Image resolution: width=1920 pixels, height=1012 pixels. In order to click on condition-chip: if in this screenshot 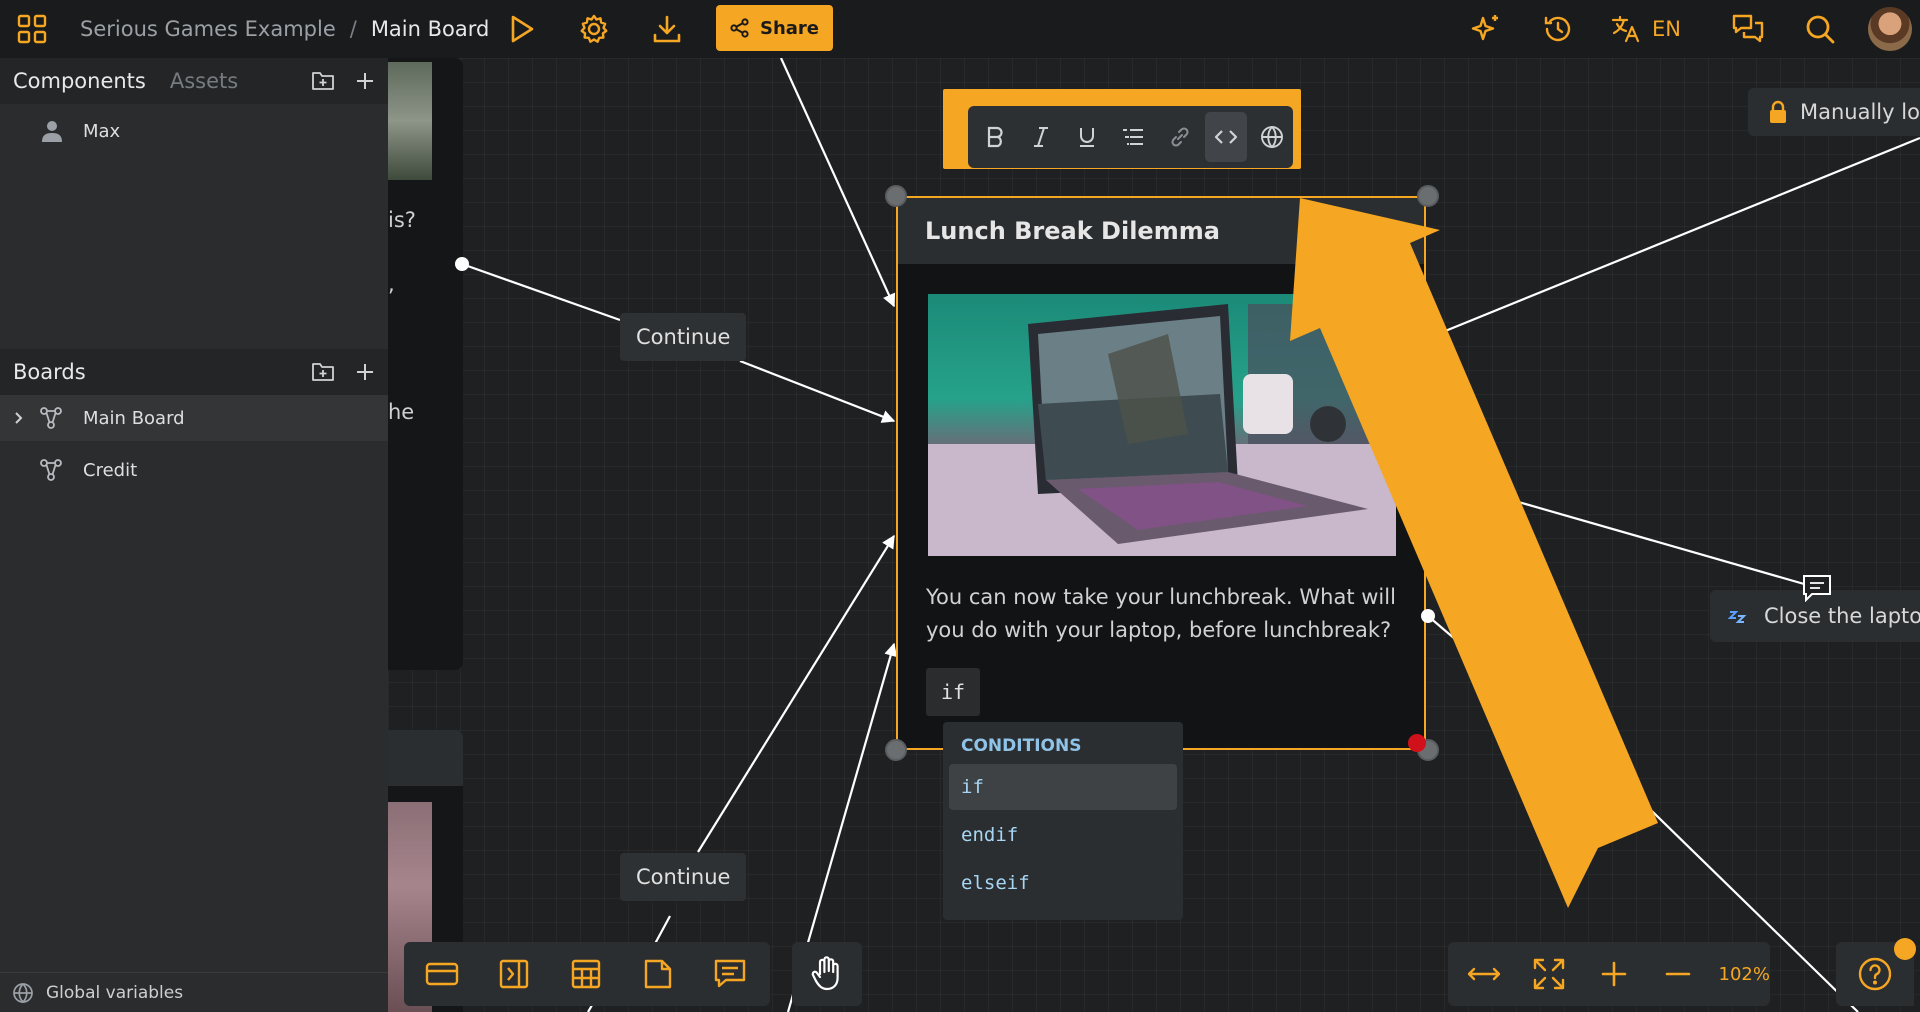, I will do `click(953, 692)`.